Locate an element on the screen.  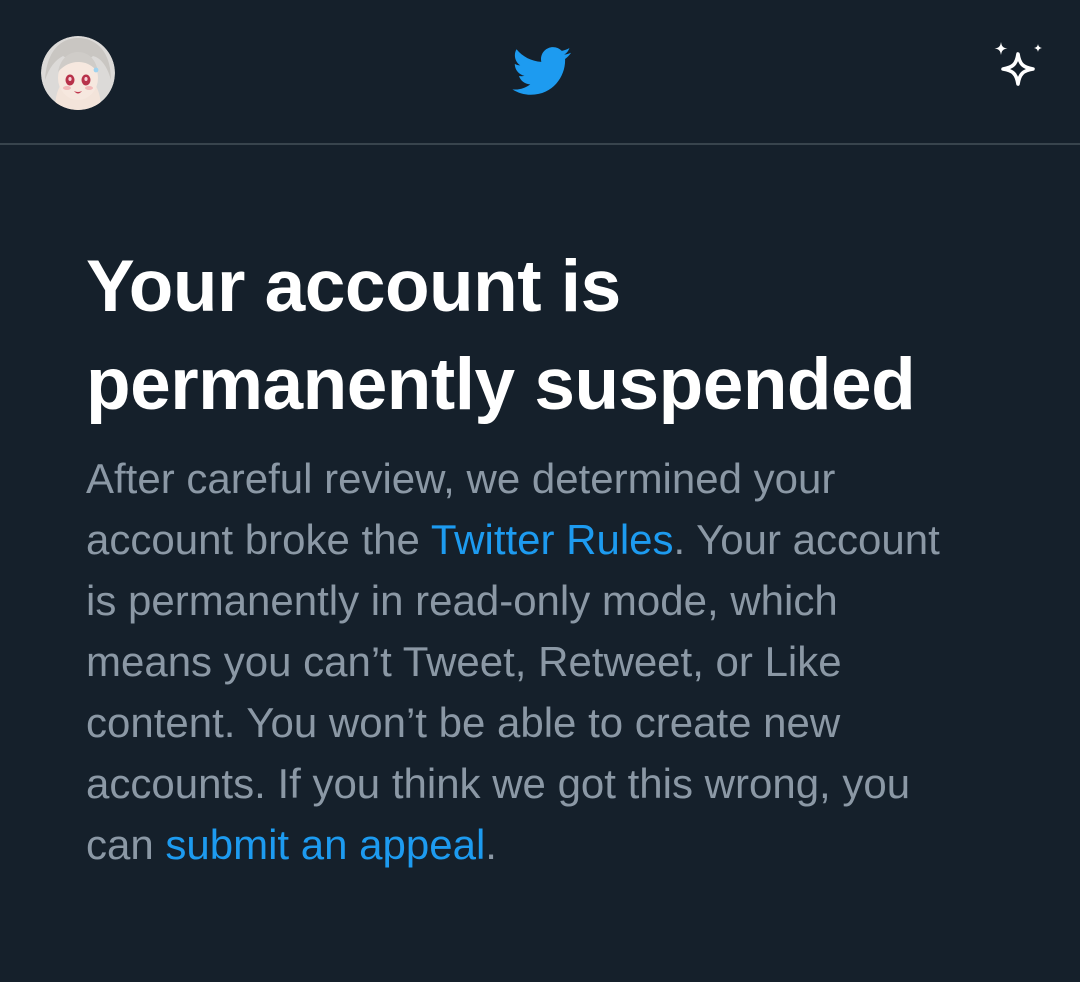
twitter-bird-icon is located at coordinates (541, 71).